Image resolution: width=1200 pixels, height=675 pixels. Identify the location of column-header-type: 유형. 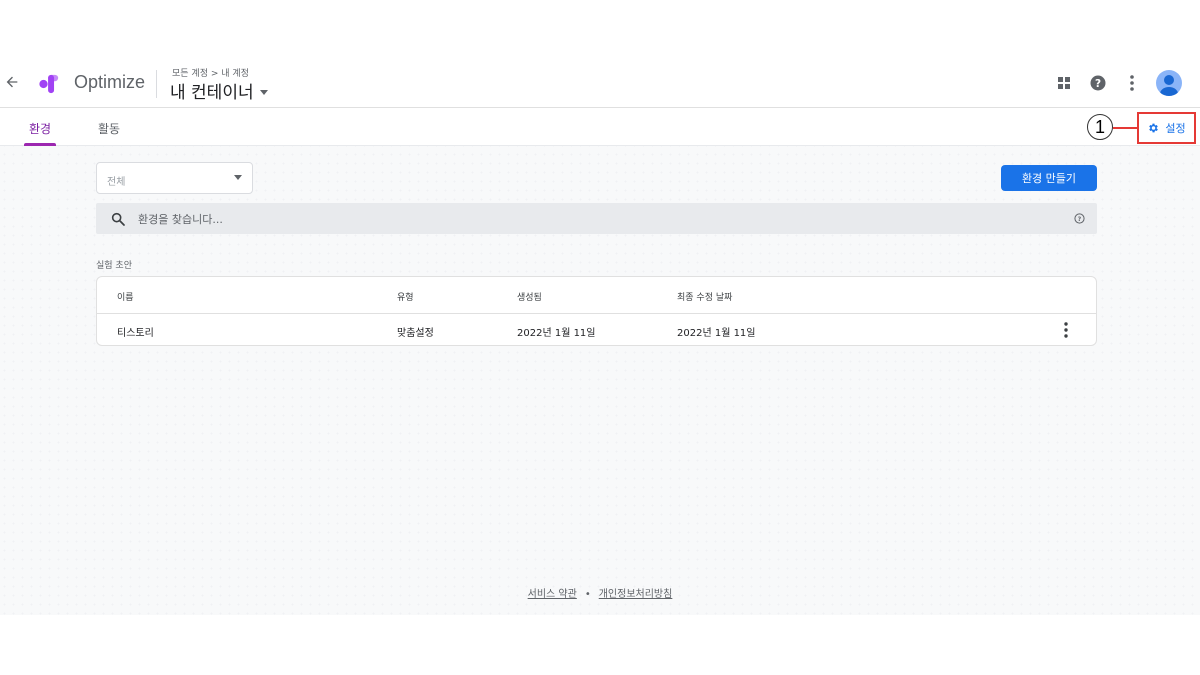
(405, 296).